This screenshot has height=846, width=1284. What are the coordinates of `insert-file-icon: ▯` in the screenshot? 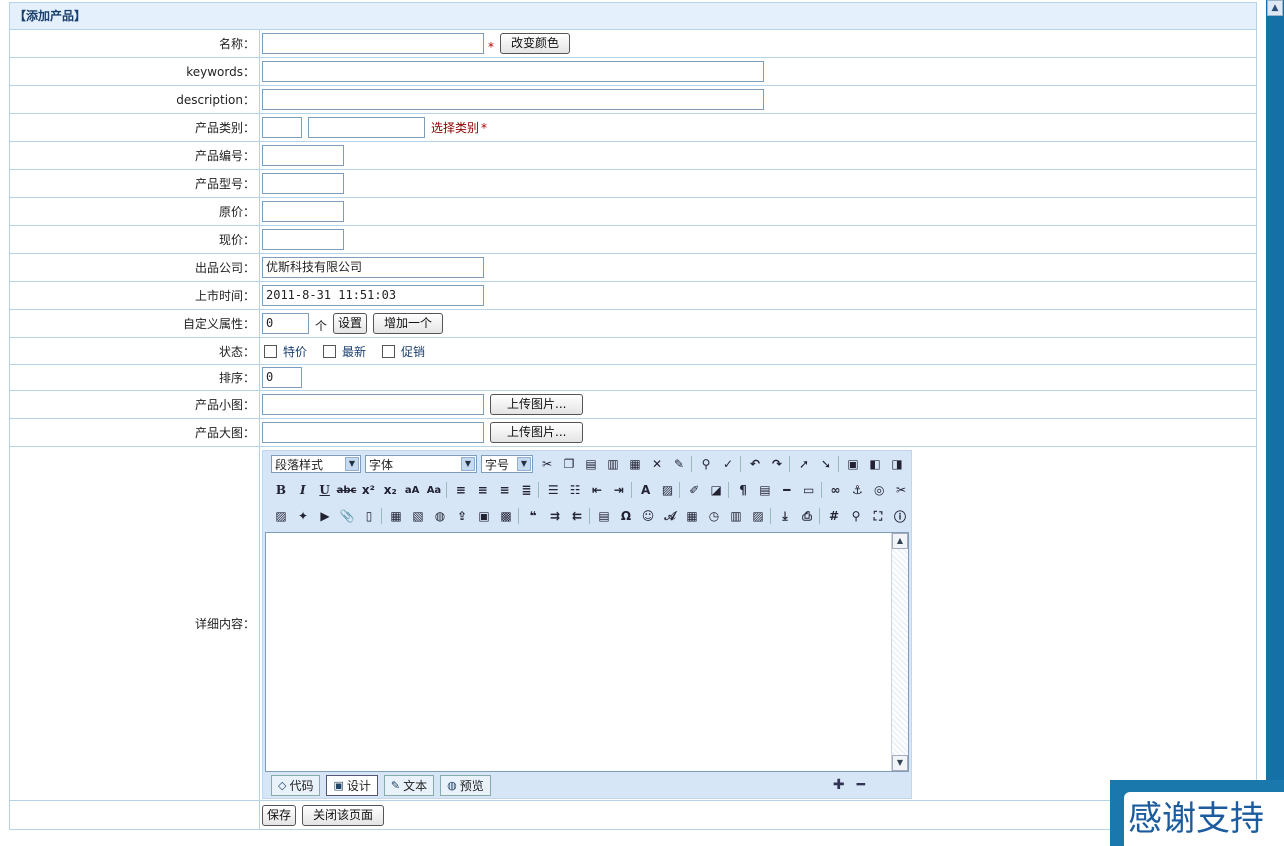 It's located at (369, 516).